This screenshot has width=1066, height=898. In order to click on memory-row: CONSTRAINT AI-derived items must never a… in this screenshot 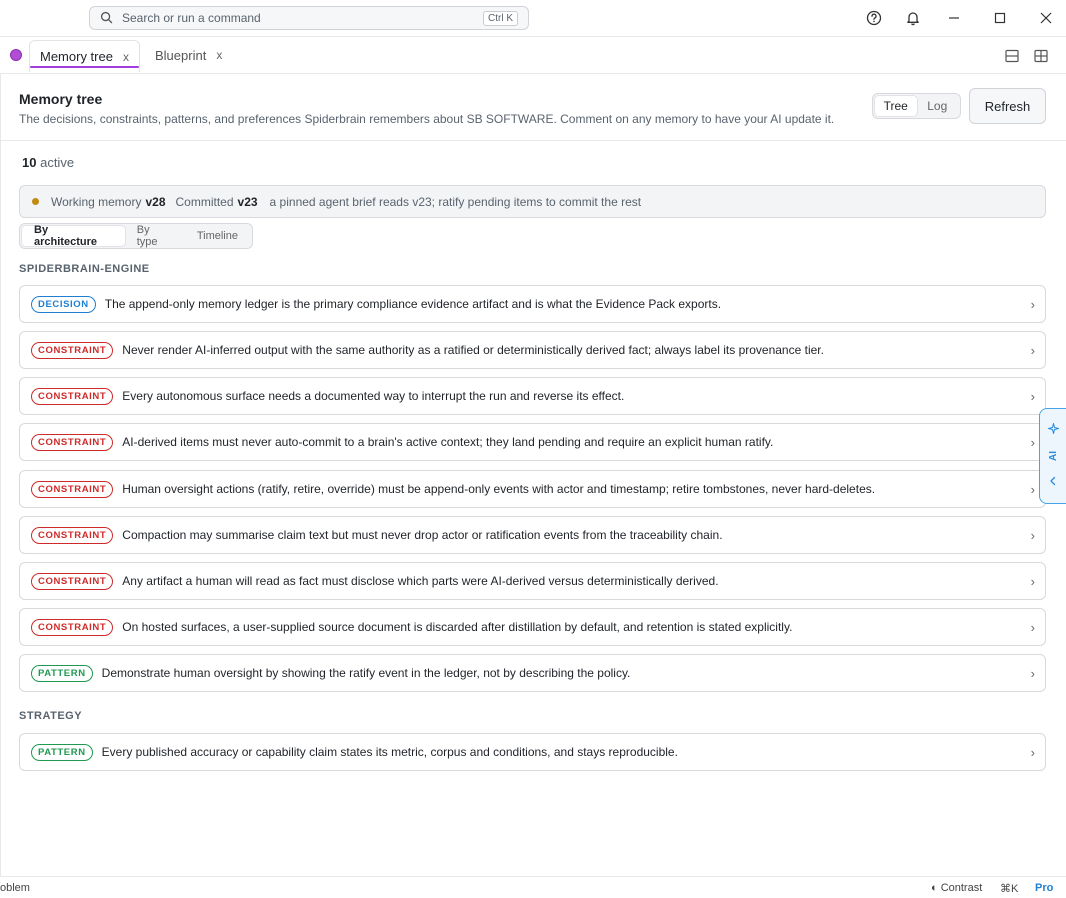, I will do `click(532, 442)`.